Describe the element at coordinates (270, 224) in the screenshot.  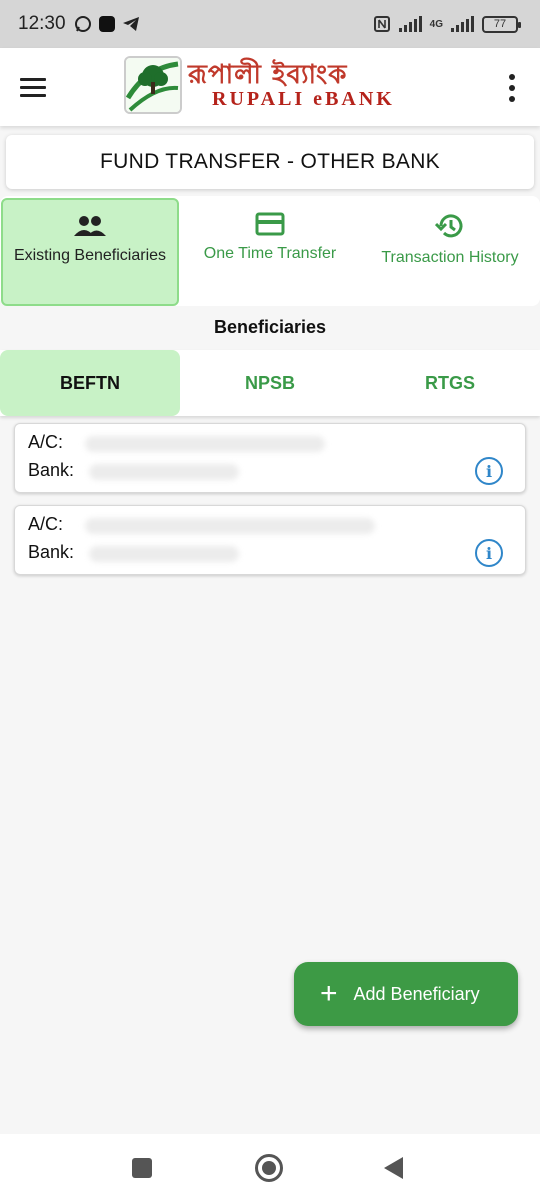
I see `card-icon` at that location.